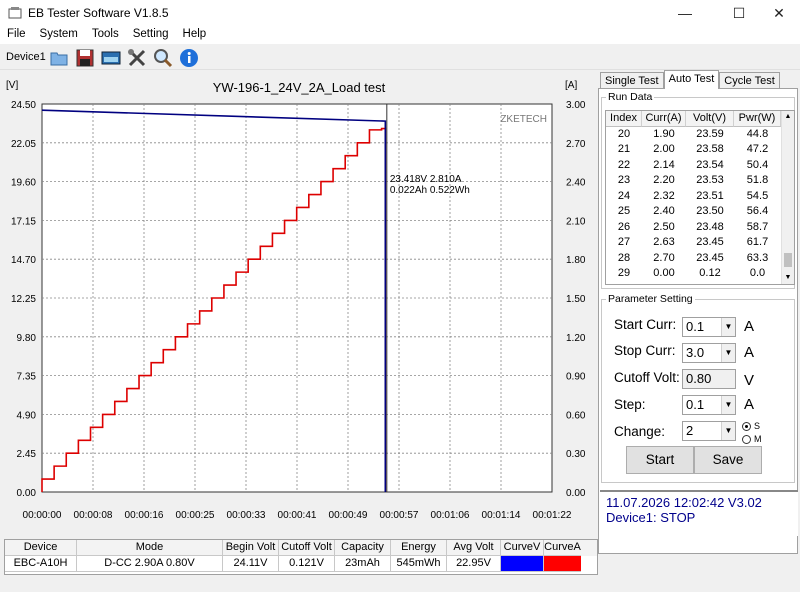 Image resolution: width=800 pixels, height=592 pixels. Describe the element at coordinates (757, 164) in the screenshot. I see `run-data-cell: 50.4` at that location.